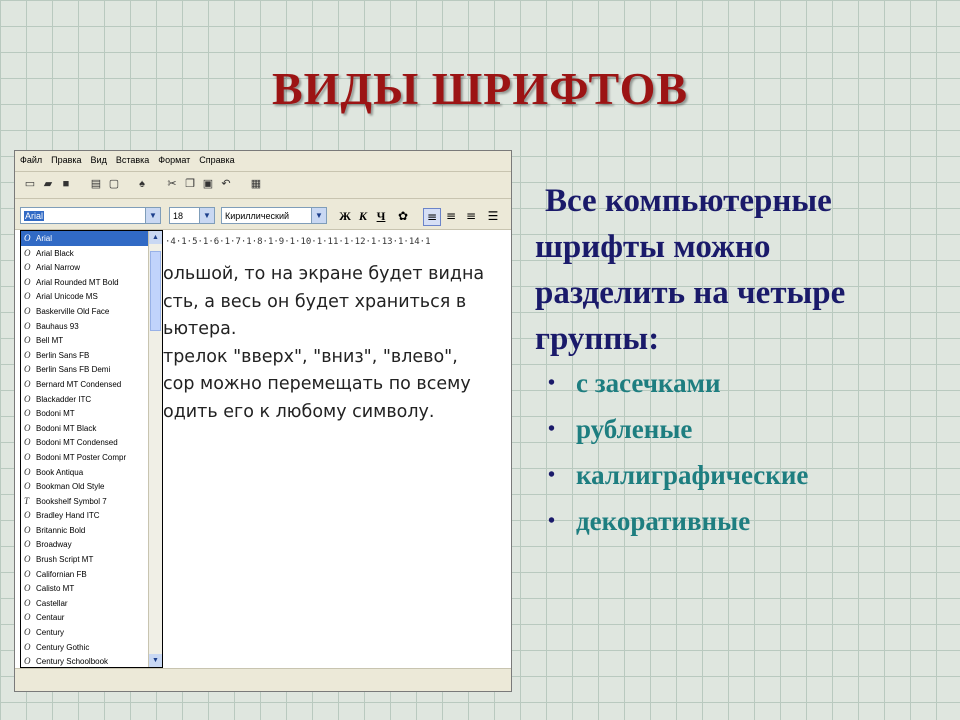  I want to click on font-name-label: Bookshelf Symbol 7, so click(71, 501).